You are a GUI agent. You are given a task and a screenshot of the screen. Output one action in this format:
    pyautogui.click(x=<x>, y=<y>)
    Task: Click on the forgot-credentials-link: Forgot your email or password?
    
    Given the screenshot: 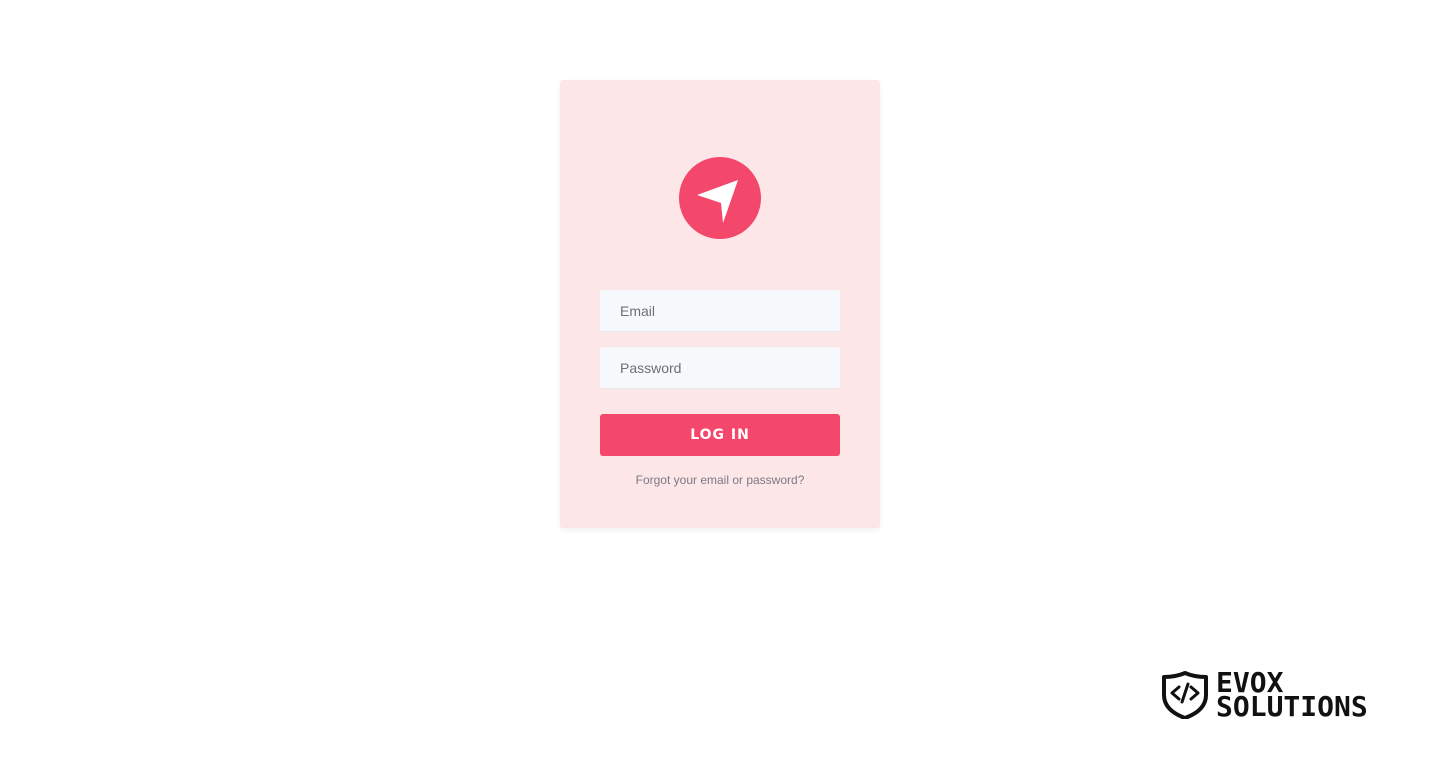 What is the action you would take?
    pyautogui.click(x=720, y=480)
    